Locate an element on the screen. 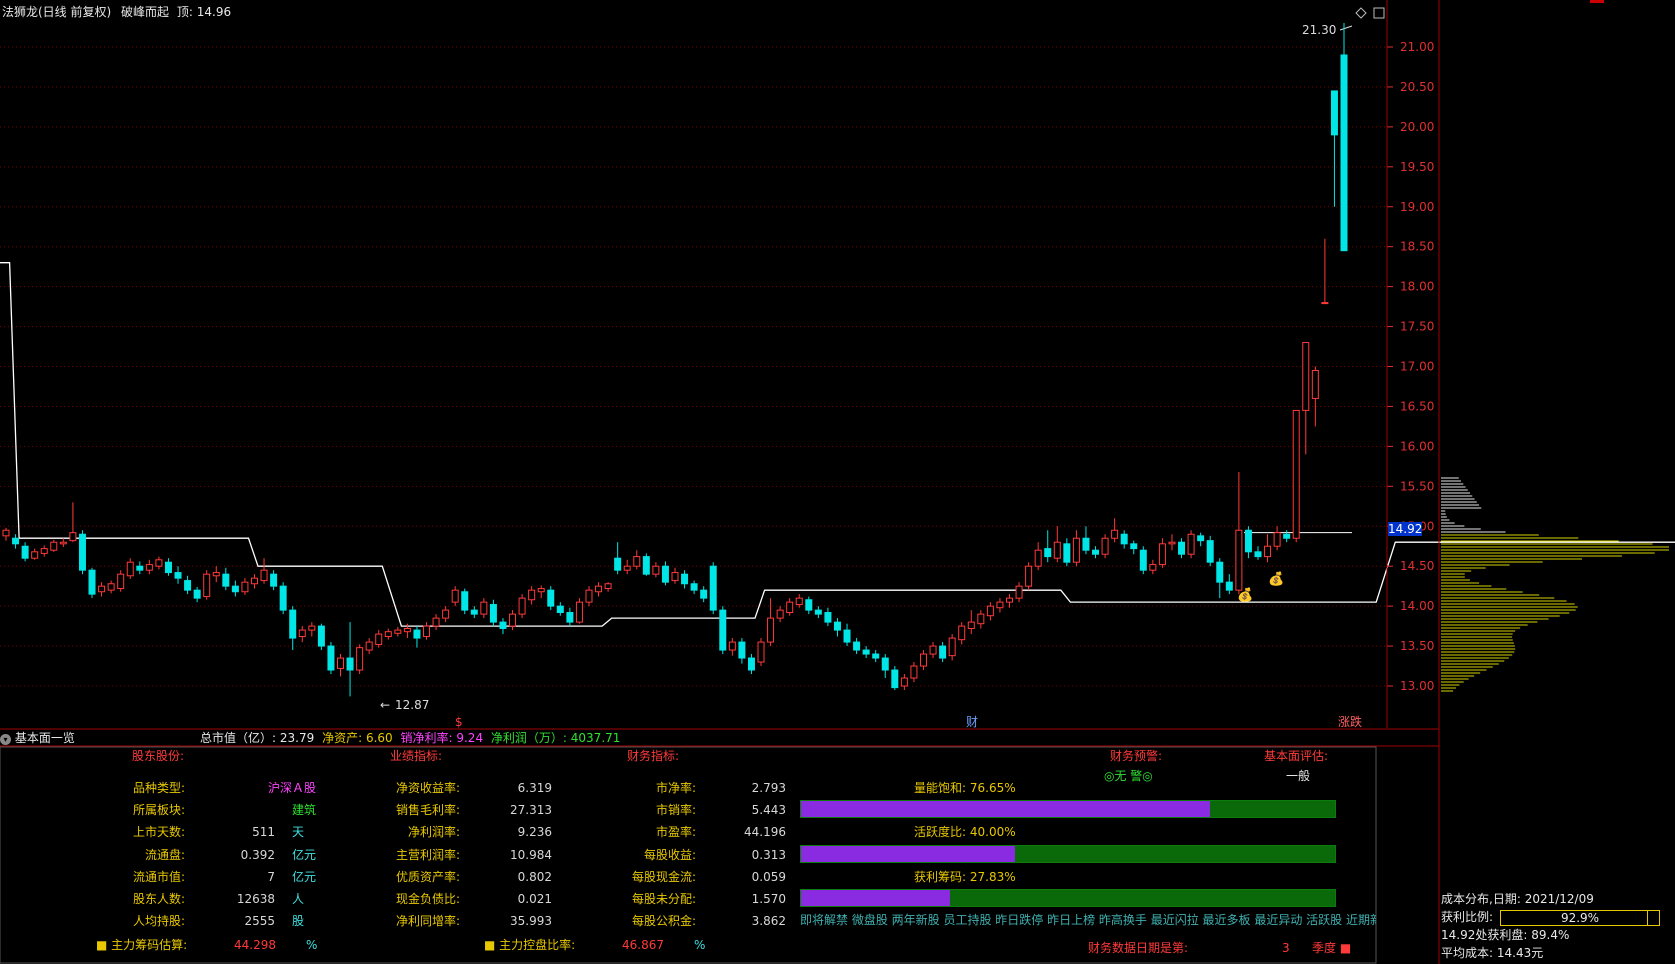  money-bag-icon: 💰 is located at coordinates (1245, 596).